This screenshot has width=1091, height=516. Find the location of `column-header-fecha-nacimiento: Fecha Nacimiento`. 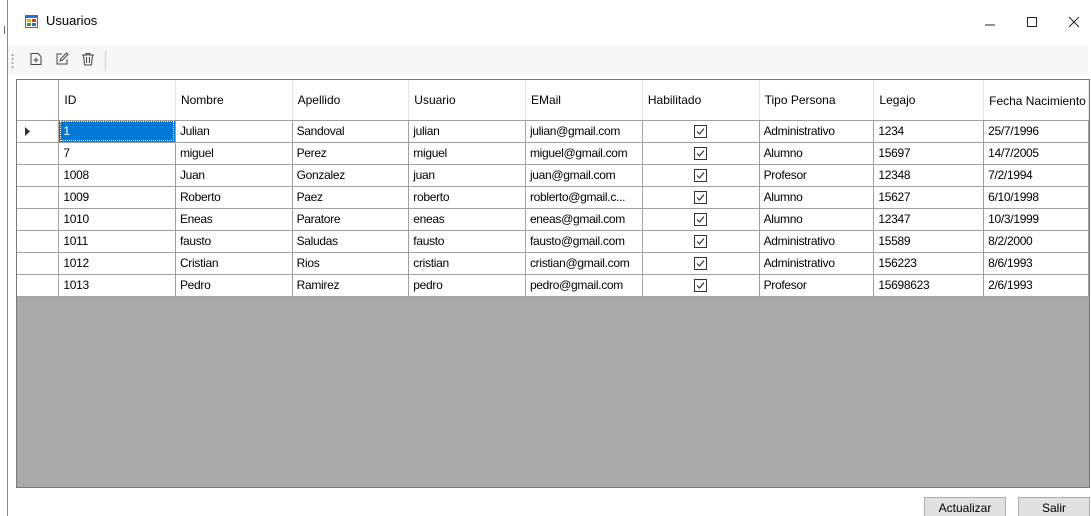

column-header-fecha-nacimiento: Fecha Nacimiento is located at coordinates (1036, 100).